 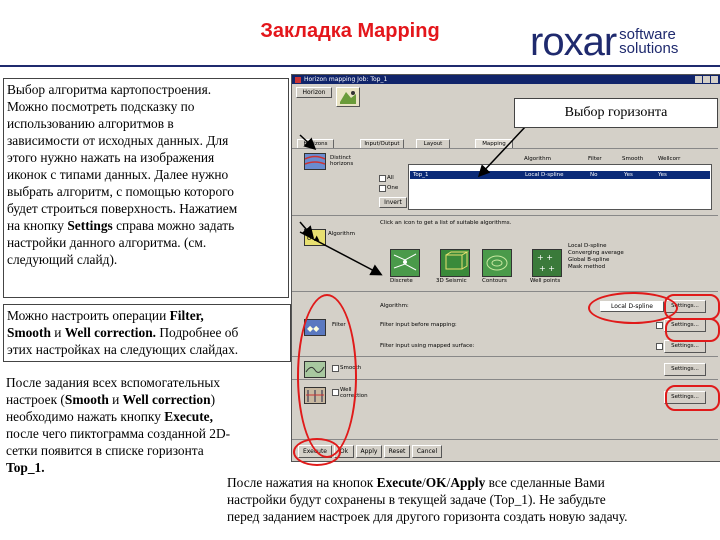 I want to click on exec-line-1: После задания всех вспомогательных, so click(x=113, y=382).